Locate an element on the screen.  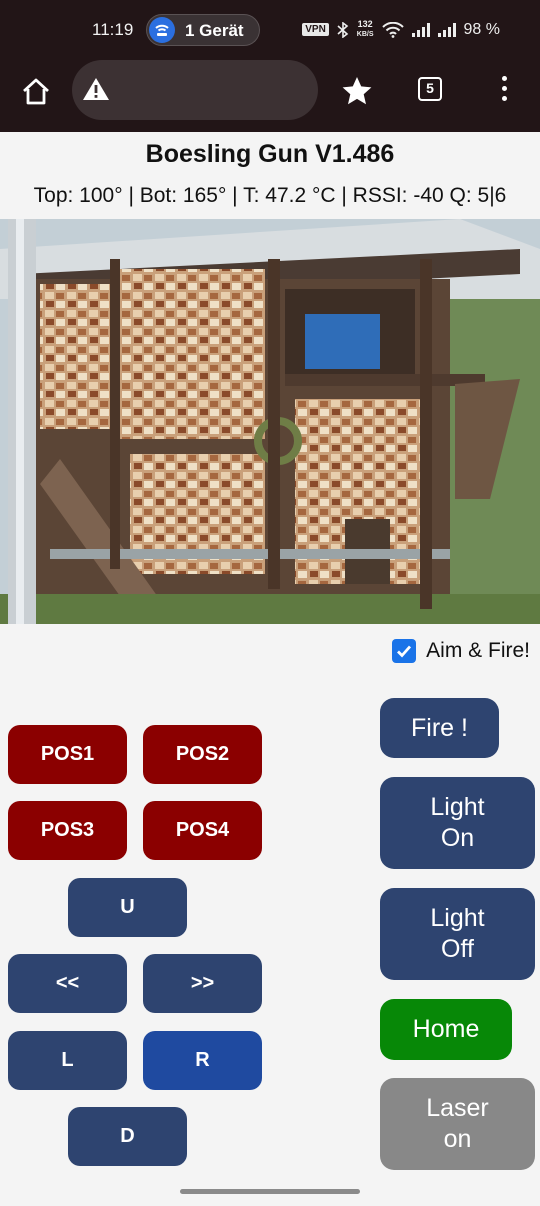
pos2-button: POS2 is located at coordinates (202, 754).